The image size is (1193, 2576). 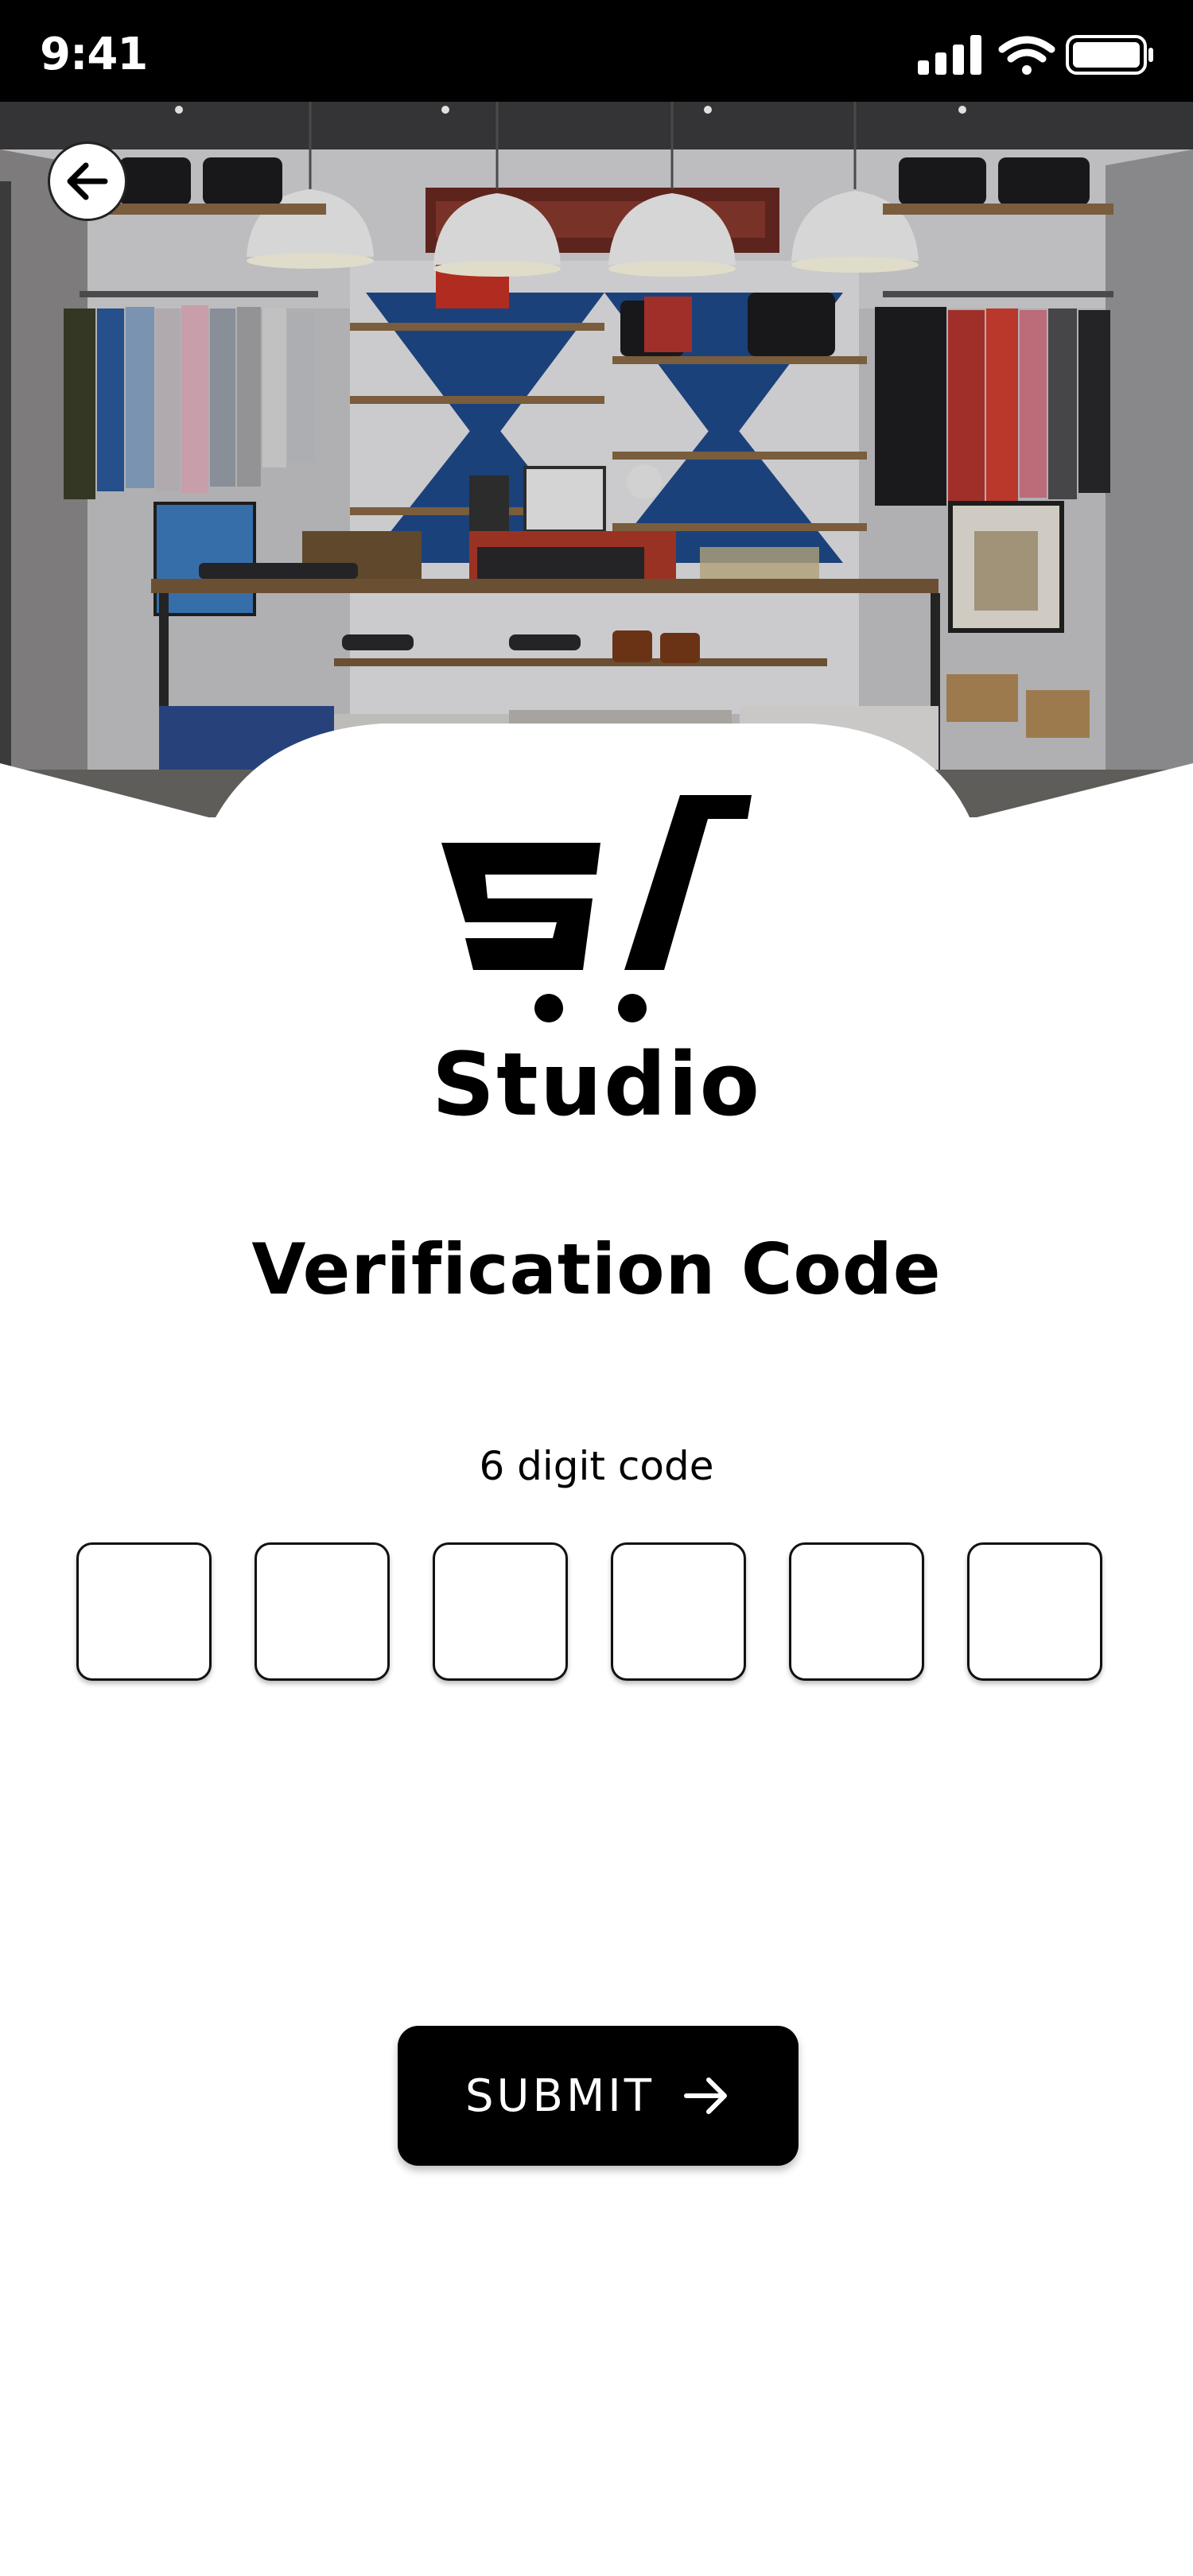 What do you see at coordinates (590, 1612) in the screenshot?
I see `code-input-row` at bounding box center [590, 1612].